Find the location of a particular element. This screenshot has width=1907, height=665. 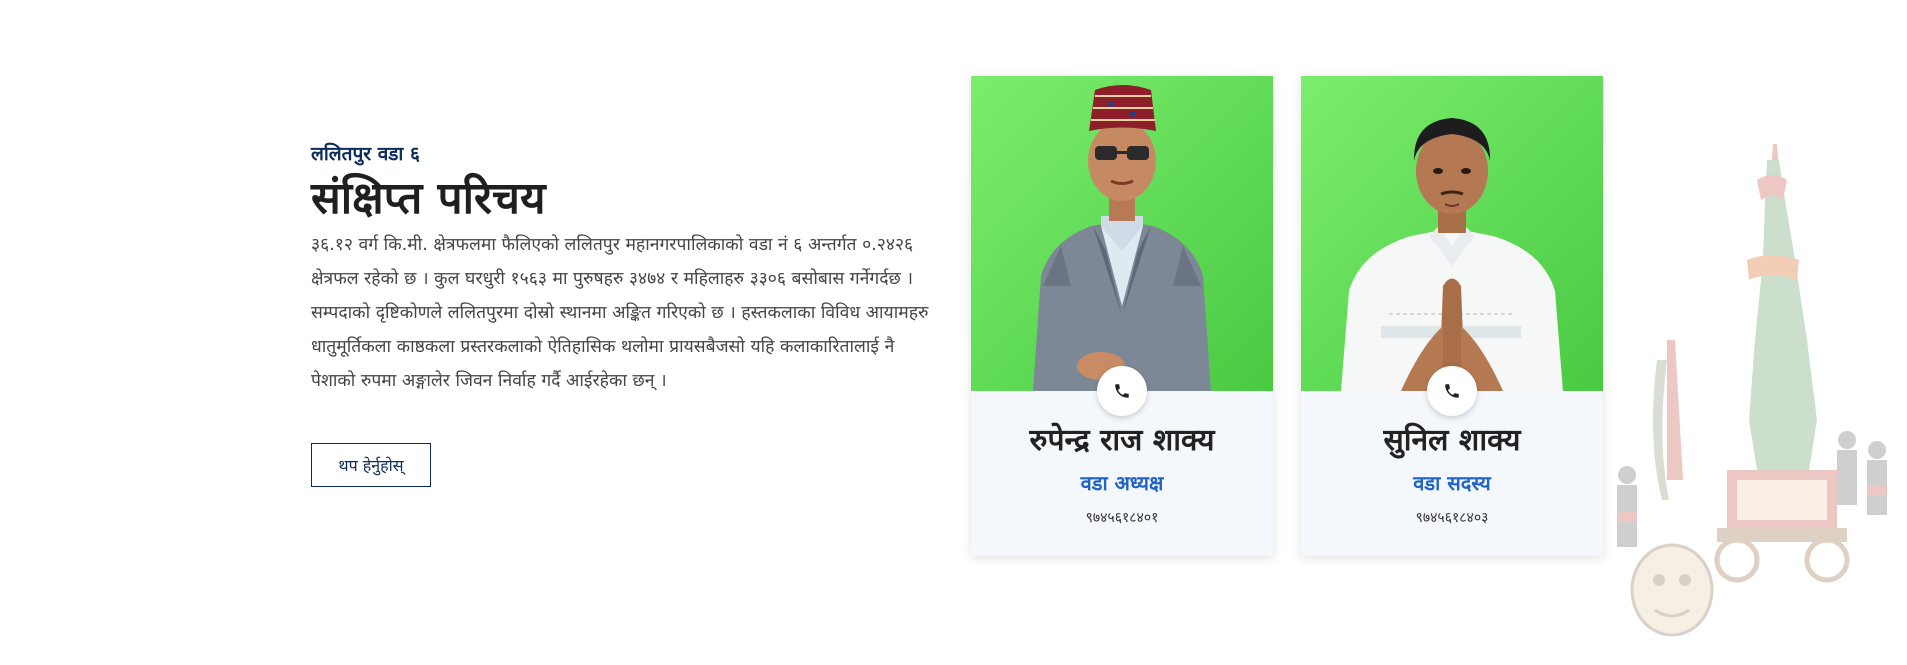

member-name: सुनिल शाक्य is located at coordinates (1452, 440).